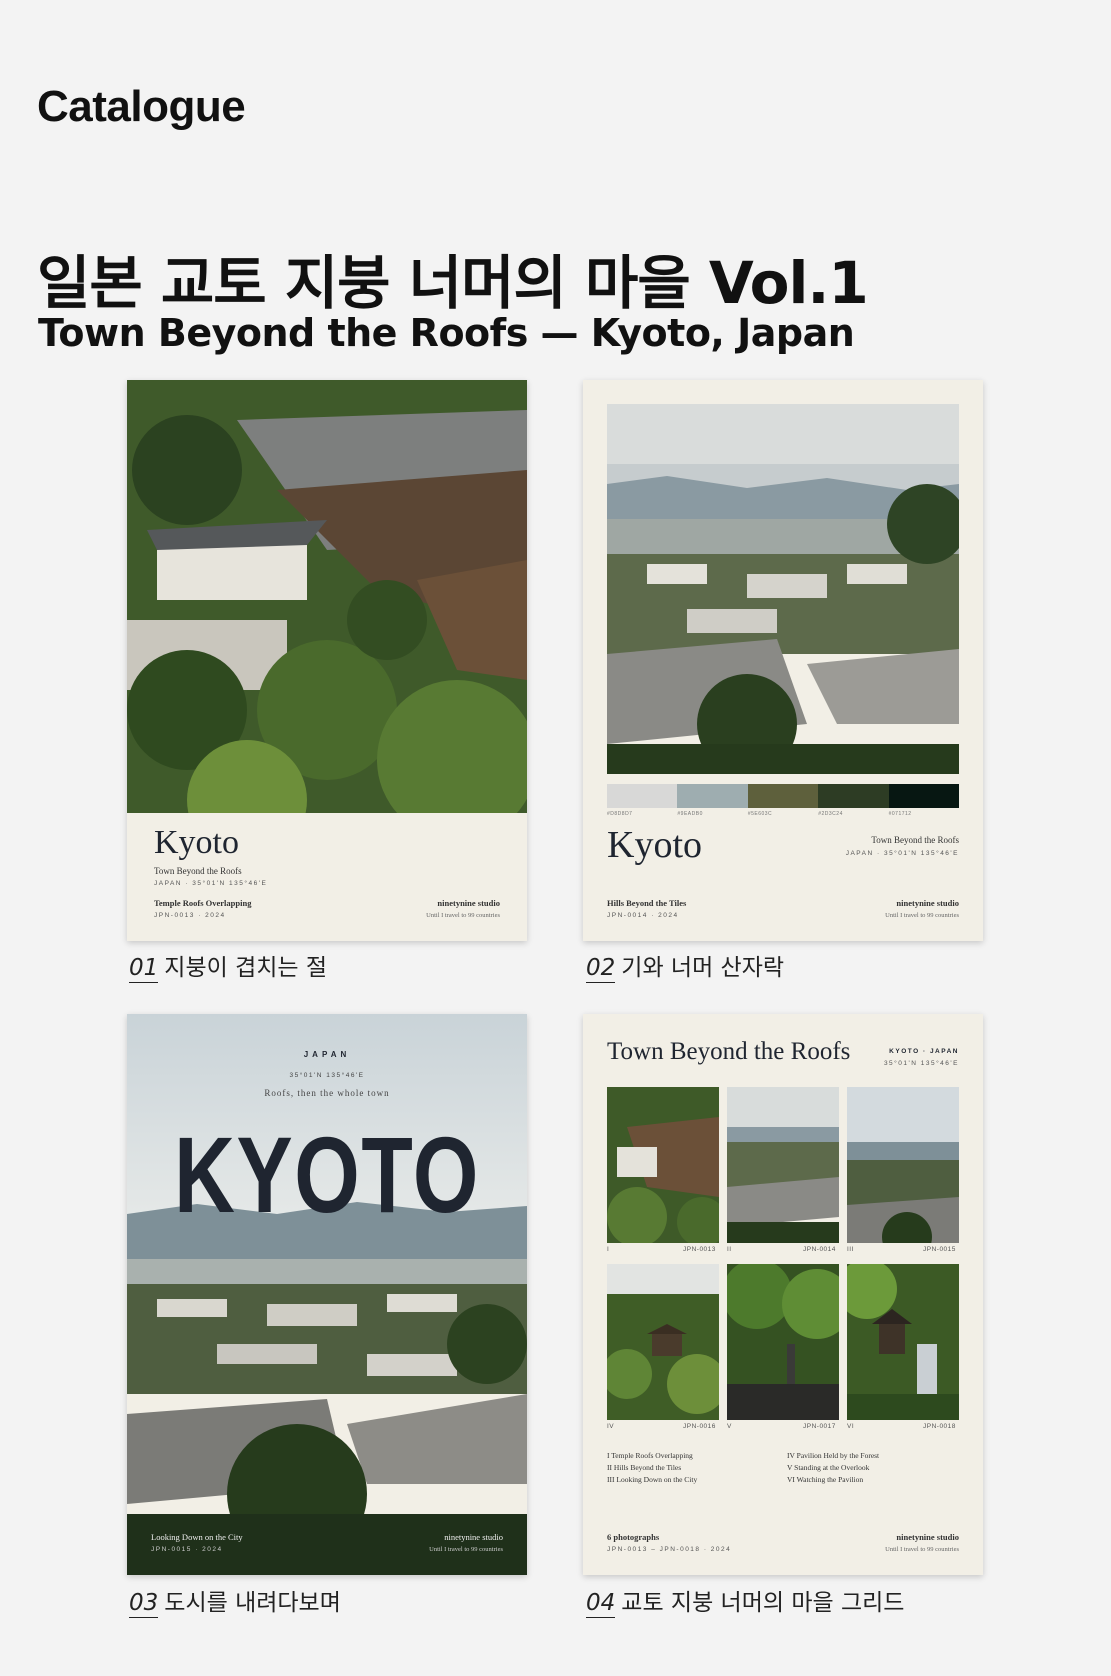 Image resolution: width=1111 pixels, height=1676 pixels. Describe the element at coordinates (699, 1249) in the screenshot. I see `grid-code: JPN-0013` at that location.